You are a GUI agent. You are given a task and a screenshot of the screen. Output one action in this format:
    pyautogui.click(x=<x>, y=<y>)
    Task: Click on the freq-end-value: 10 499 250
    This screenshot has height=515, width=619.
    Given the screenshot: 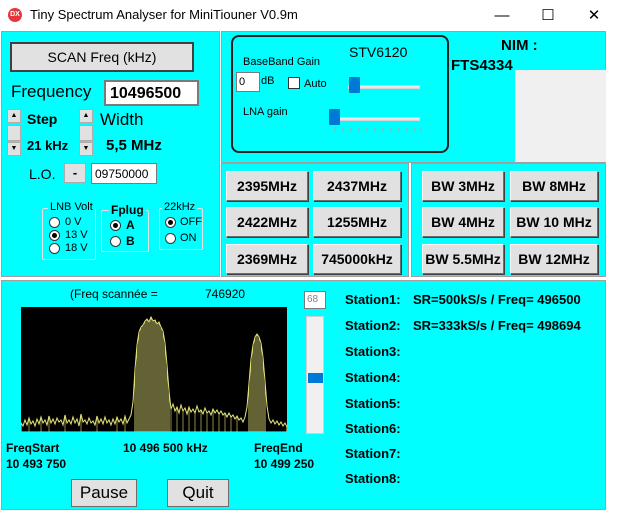 What is the action you would take?
    pyautogui.click(x=284, y=464)
    